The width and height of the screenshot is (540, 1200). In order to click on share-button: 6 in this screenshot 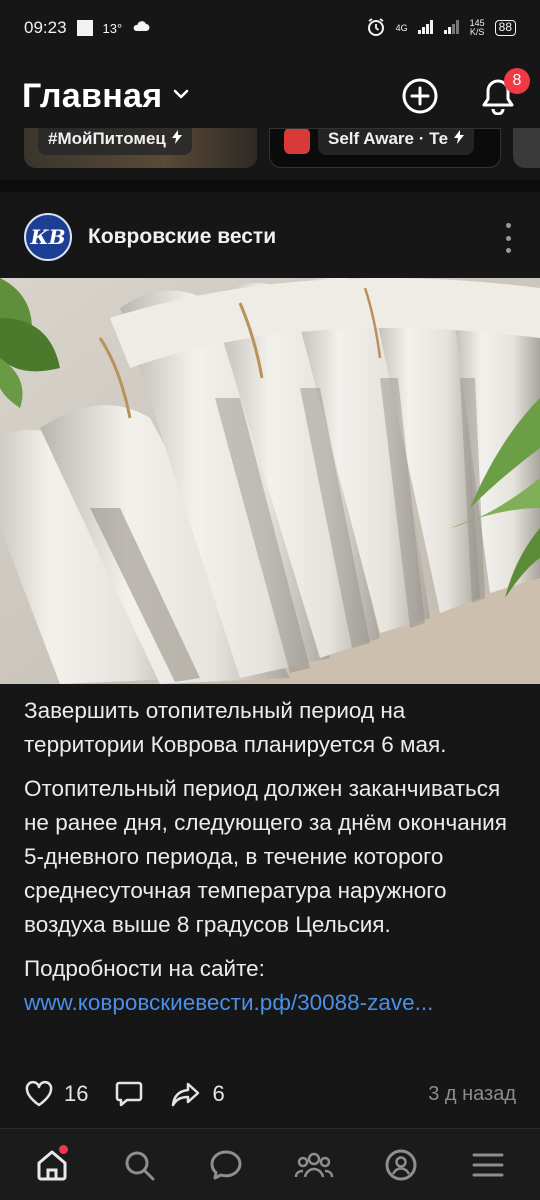, I will do `click(197, 1094)`.